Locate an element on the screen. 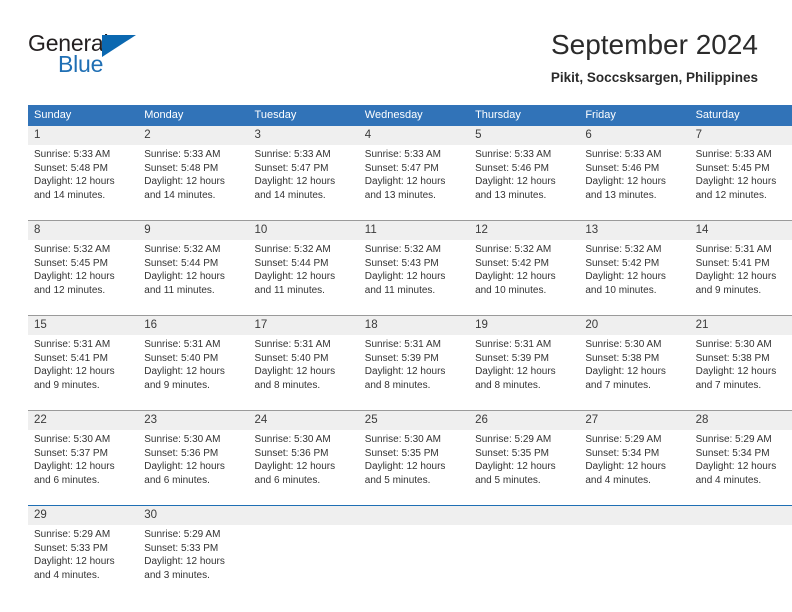 This screenshot has width=792, height=612. day-number: 2 is located at coordinates (193, 135).